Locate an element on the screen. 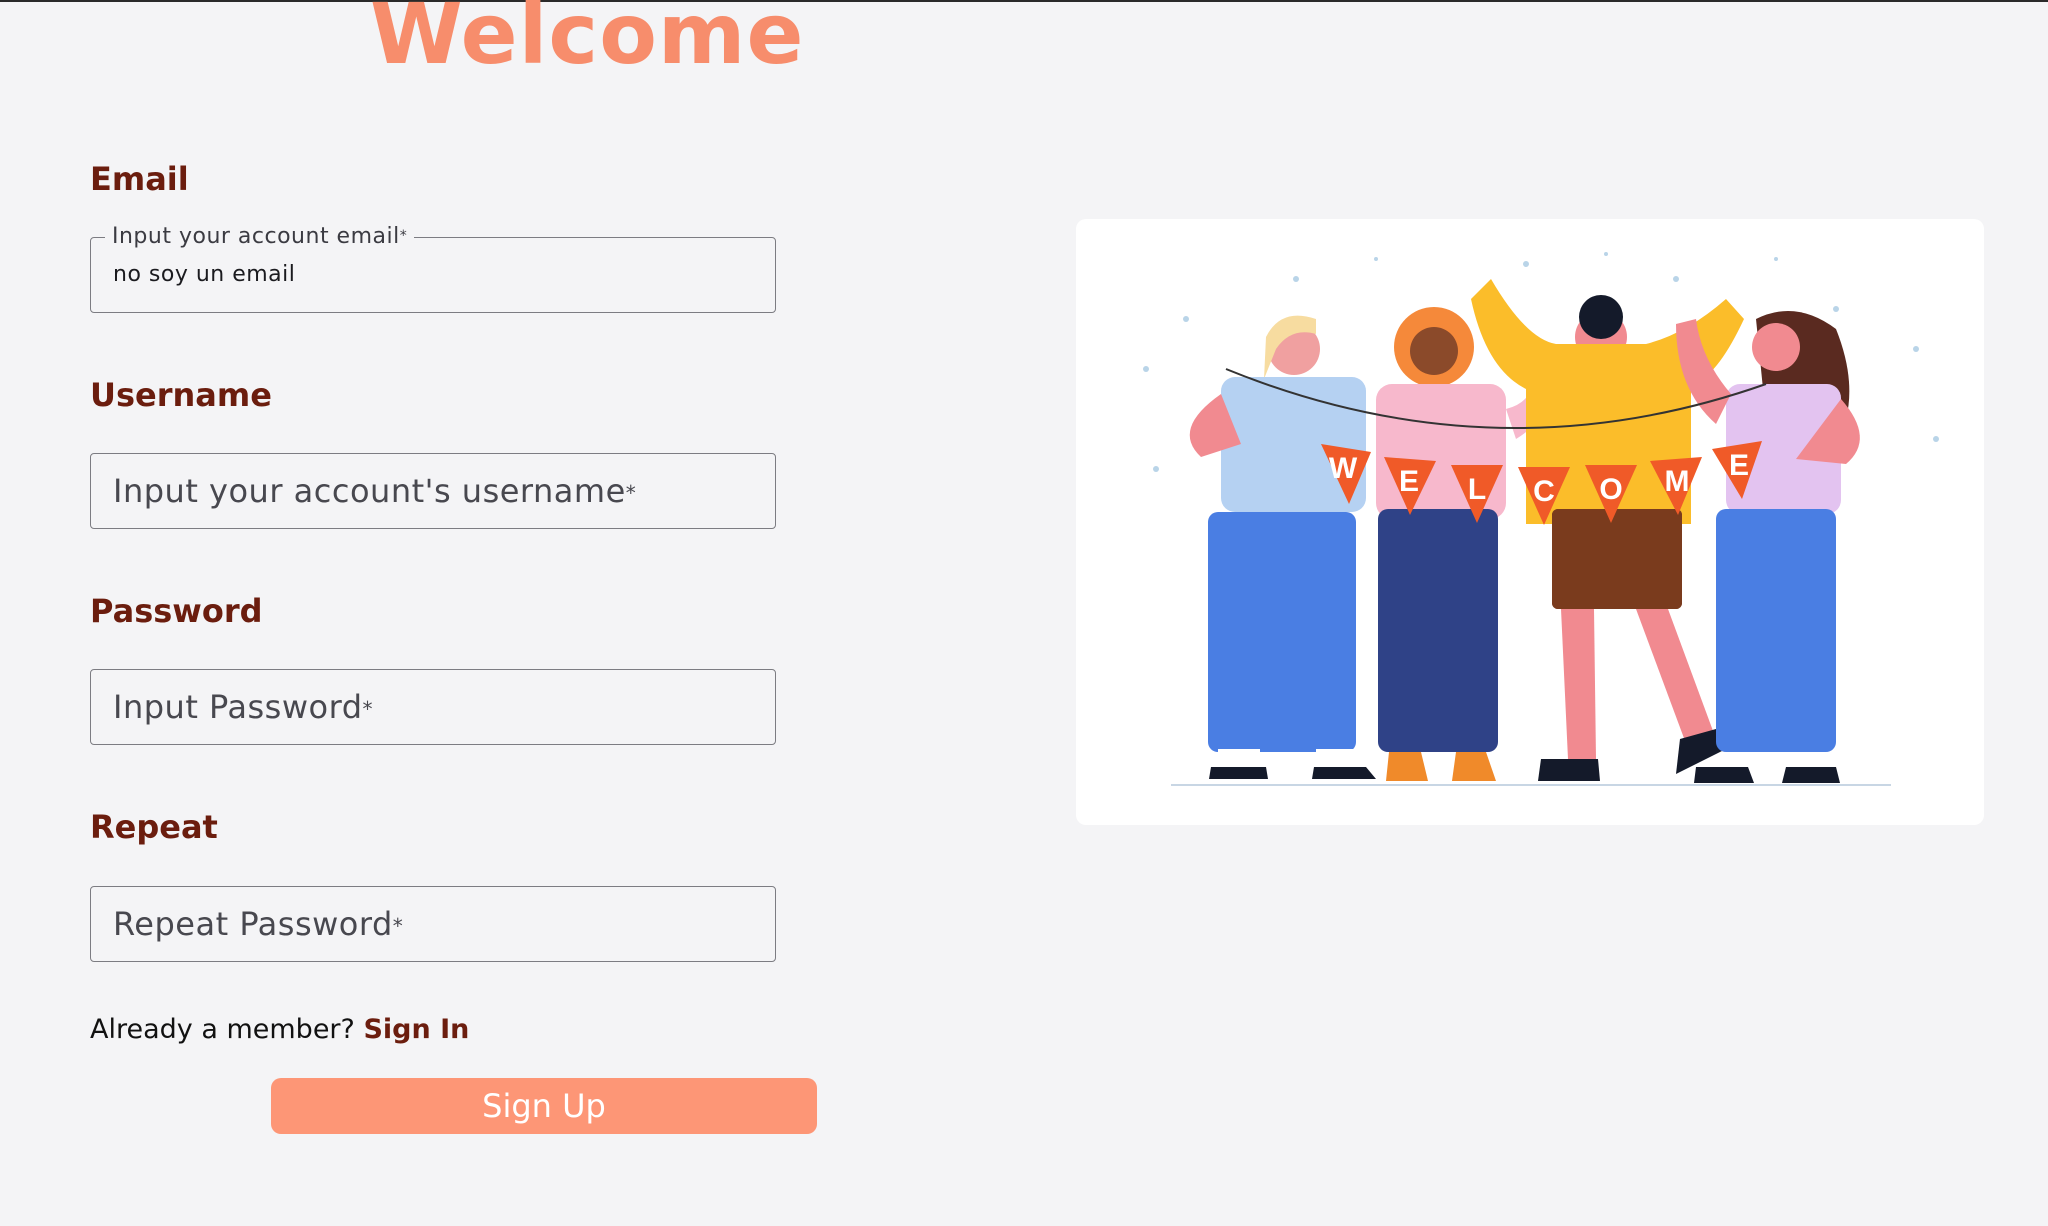 This screenshot has width=2048, height=1226. banner-letter: C is located at coordinates (1544, 491).